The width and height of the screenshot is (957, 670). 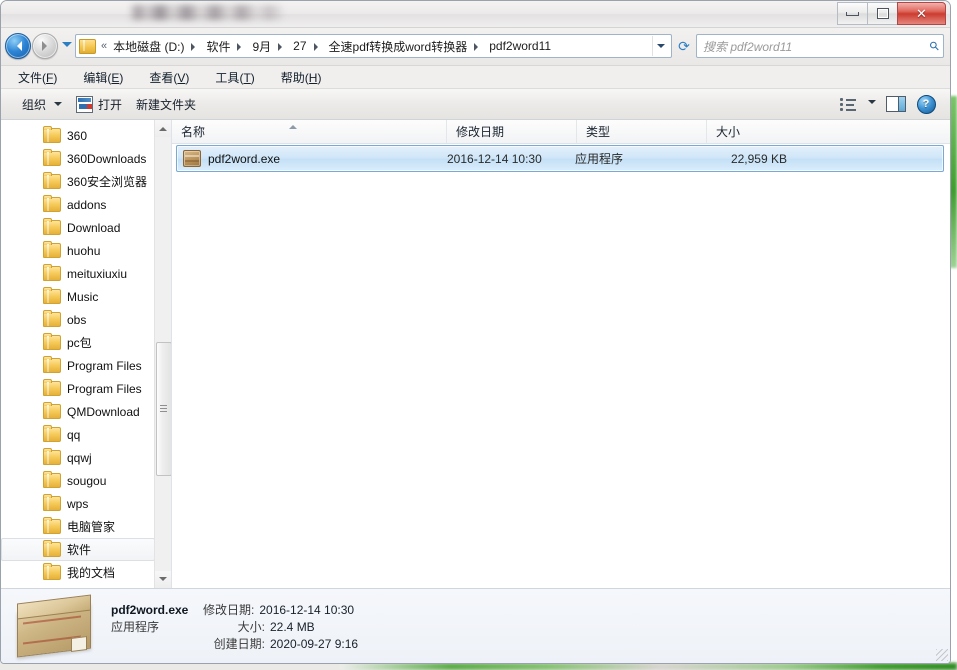 I want to click on organize-button: 组织, so click(x=42, y=104).